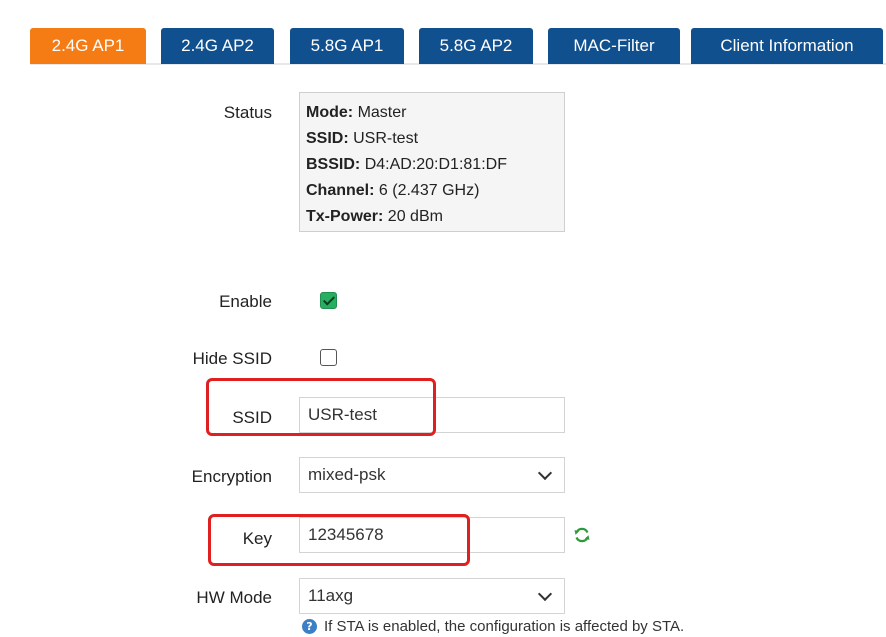 This screenshot has width=886, height=637. What do you see at coordinates (393, 190) in the screenshot?
I see `status-channel: Channel: 6 (2.437 GHz)` at bounding box center [393, 190].